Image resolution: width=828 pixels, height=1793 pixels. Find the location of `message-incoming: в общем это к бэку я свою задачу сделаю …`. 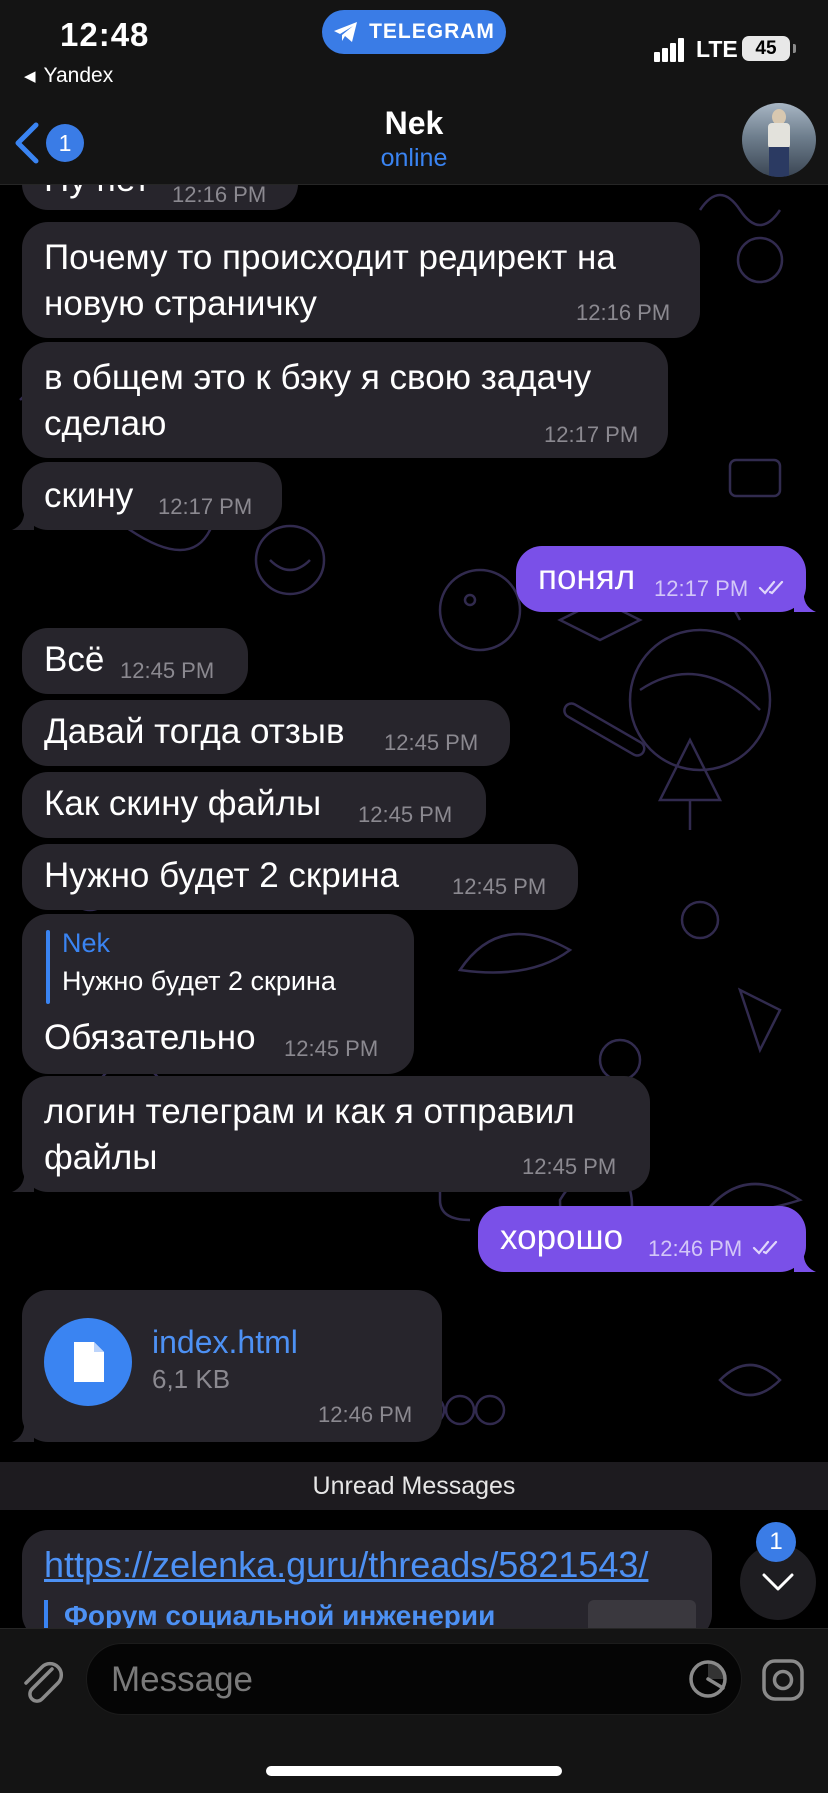

message-incoming: в общем это к бэку я свою задачу сделаю … is located at coordinates (345, 400).